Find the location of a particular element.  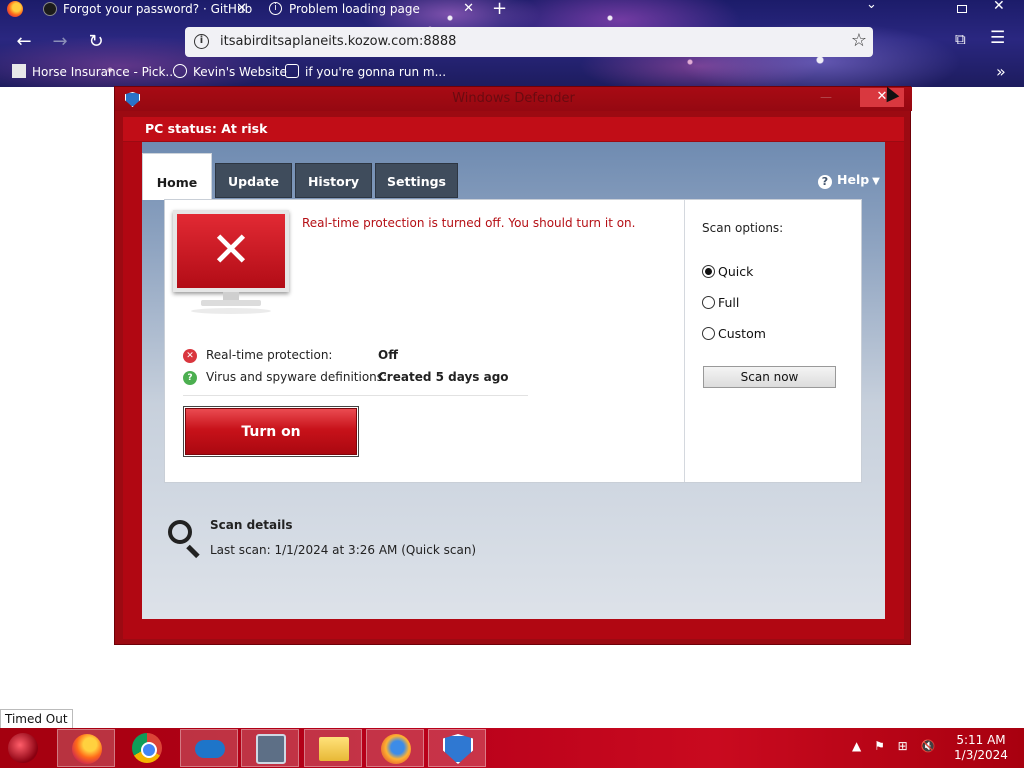

url-bar: i itsabirditsaplaneits.kozow.com:8888 ☆ is located at coordinates (529, 42).